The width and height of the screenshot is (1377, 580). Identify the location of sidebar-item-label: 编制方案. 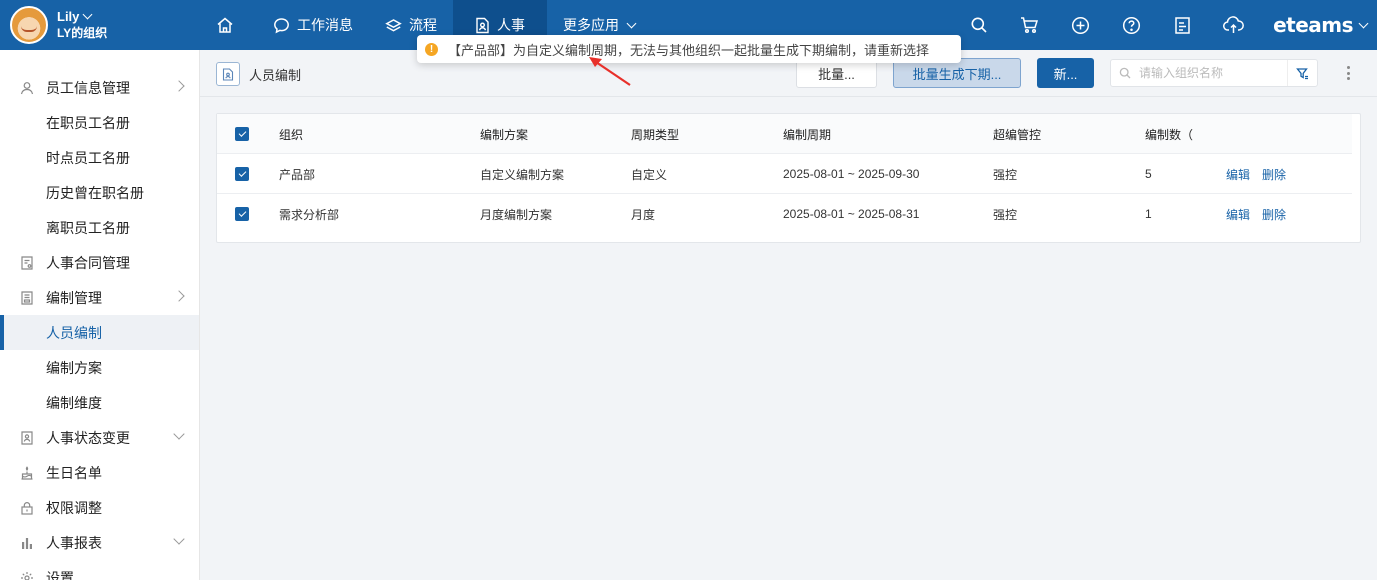
(74, 367).